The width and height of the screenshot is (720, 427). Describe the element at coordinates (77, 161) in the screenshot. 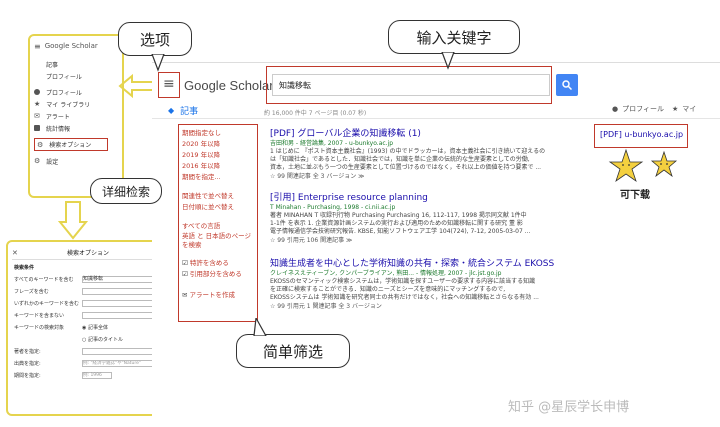

I see `sidebar-item-settings: ⚙ 設定` at that location.